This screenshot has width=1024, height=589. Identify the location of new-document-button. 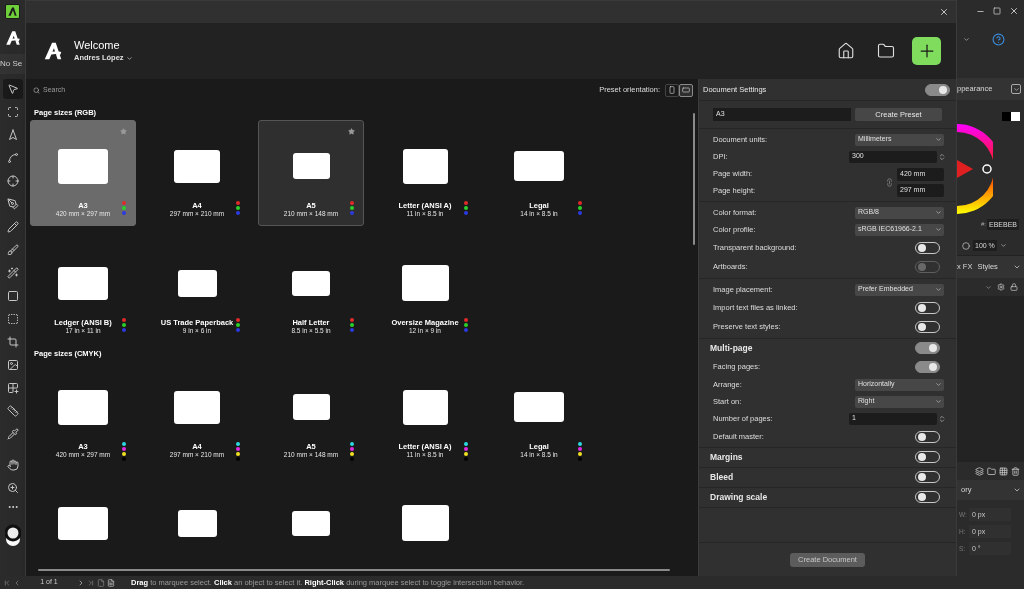
(926, 51).